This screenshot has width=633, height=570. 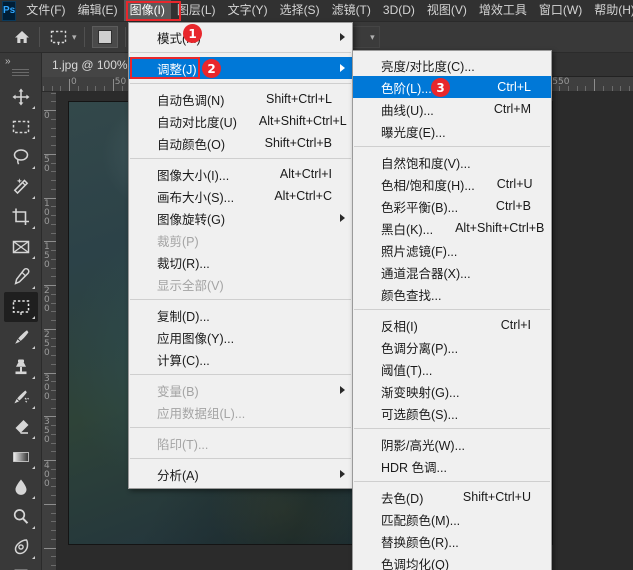 I want to click on menu-item: 色阶(L)... Ctrl+L, so click(x=452, y=87).